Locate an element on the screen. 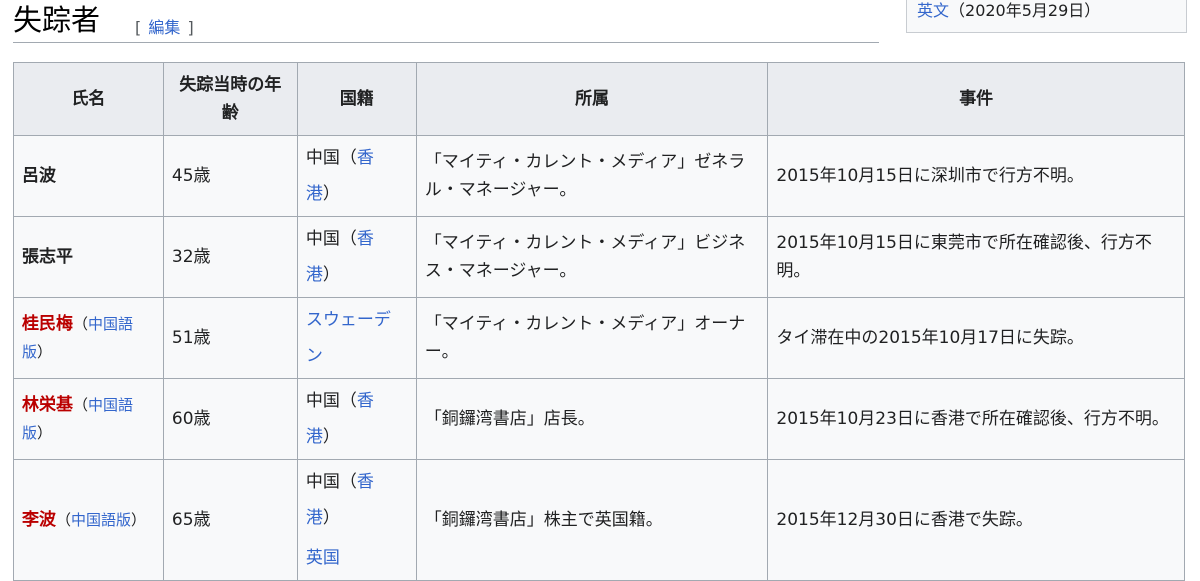  cell-age: 32歳 is located at coordinates (230, 257).